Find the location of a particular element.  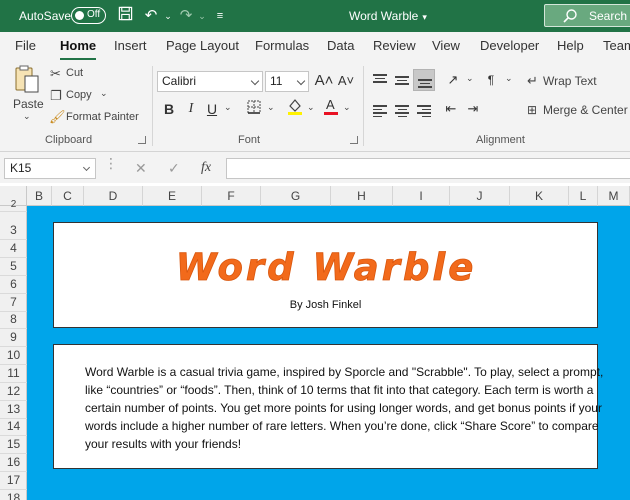

wrap-text-label: Wrap Text is located at coordinates (570, 81).